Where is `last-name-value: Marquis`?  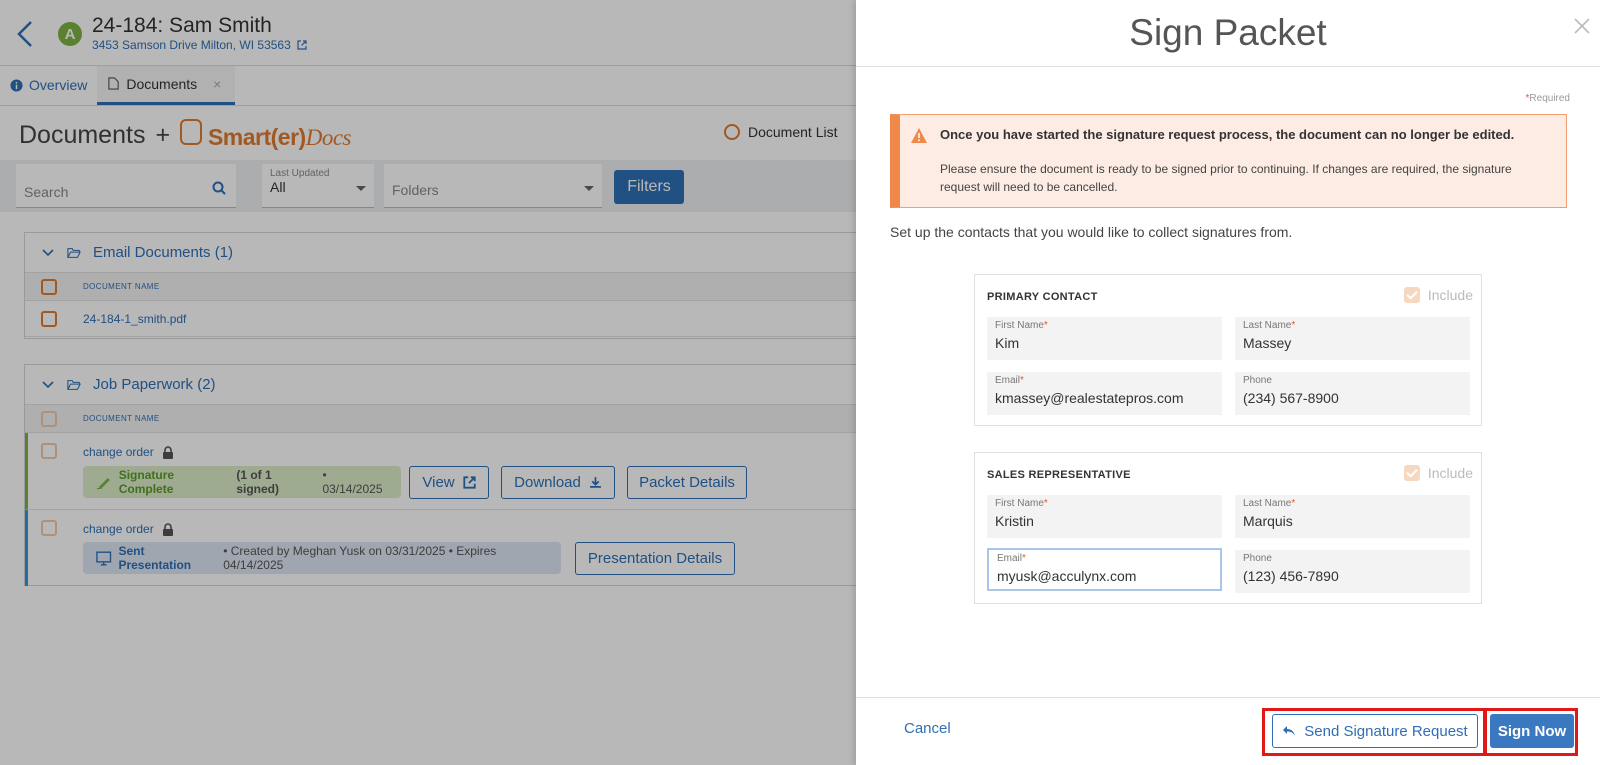 last-name-value: Marquis is located at coordinates (1268, 521).